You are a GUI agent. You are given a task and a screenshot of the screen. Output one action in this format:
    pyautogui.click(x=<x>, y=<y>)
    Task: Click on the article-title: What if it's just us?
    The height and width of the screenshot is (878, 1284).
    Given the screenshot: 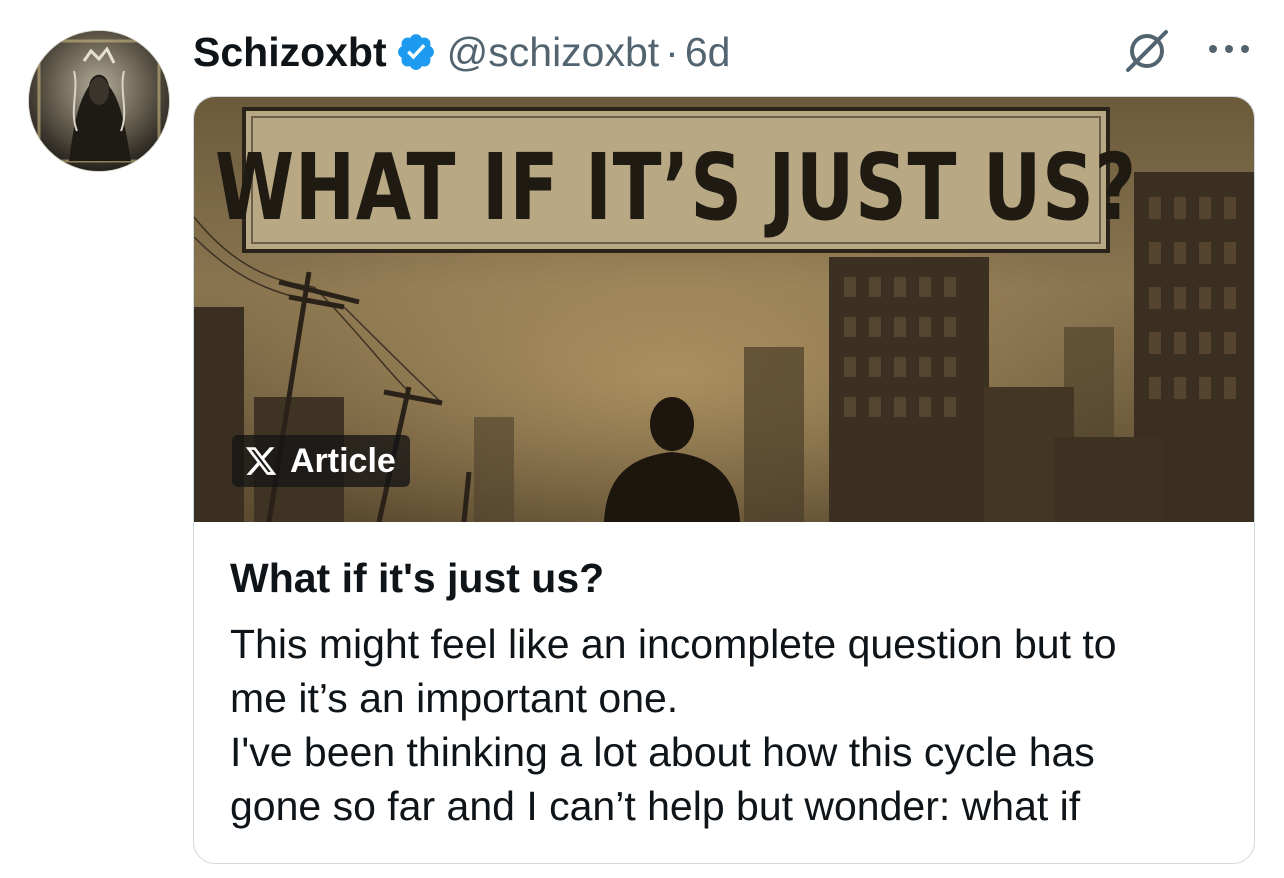 What is the action you would take?
    pyautogui.click(x=417, y=578)
    